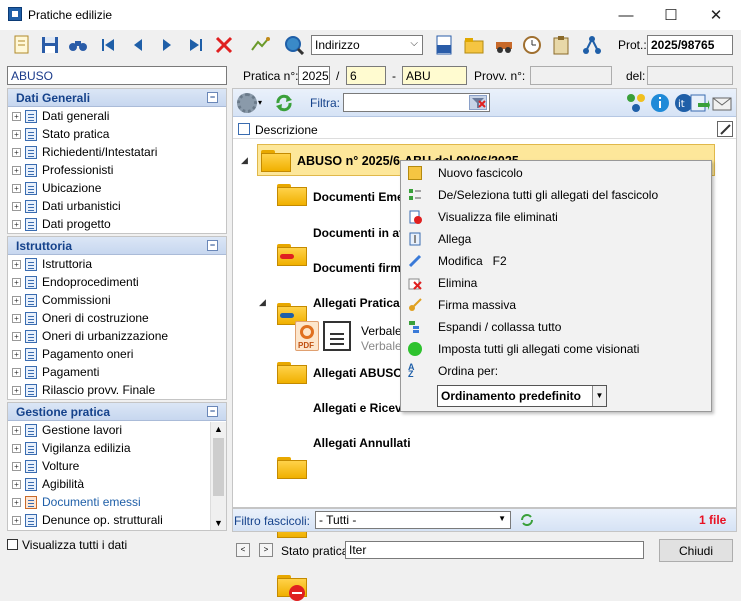 The width and height of the screenshot is (741, 601). I want to click on vehicle-icon, so click(504, 45).